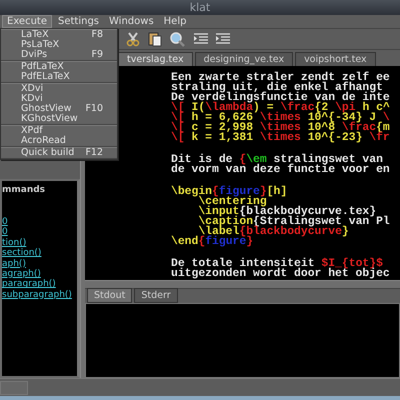  Describe the element at coordinates (280, 274) in the screenshot. I see `code-line: uitgezonden wordt door het objec` at that location.